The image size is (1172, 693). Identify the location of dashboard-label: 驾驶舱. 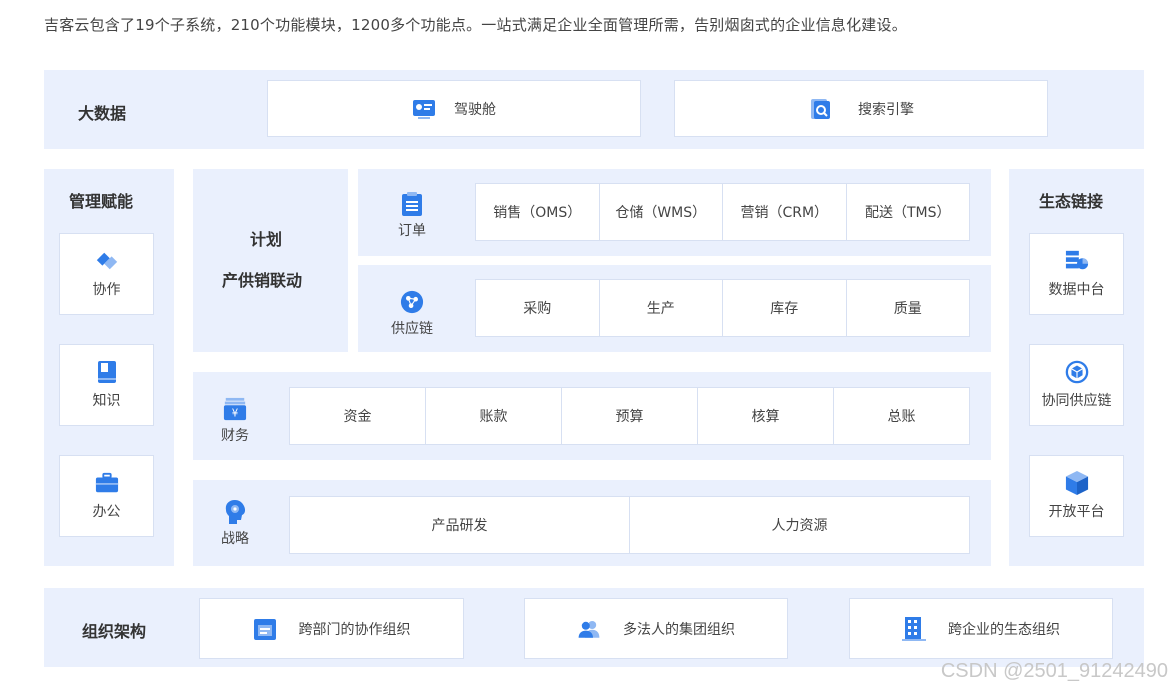
(475, 109).